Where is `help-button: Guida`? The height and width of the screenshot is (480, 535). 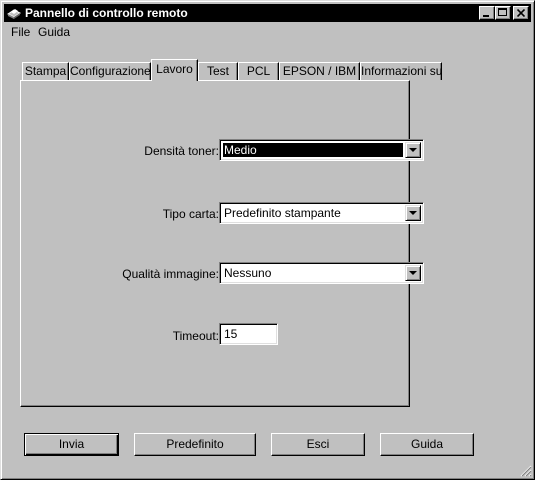
help-button: Guida is located at coordinates (427, 444).